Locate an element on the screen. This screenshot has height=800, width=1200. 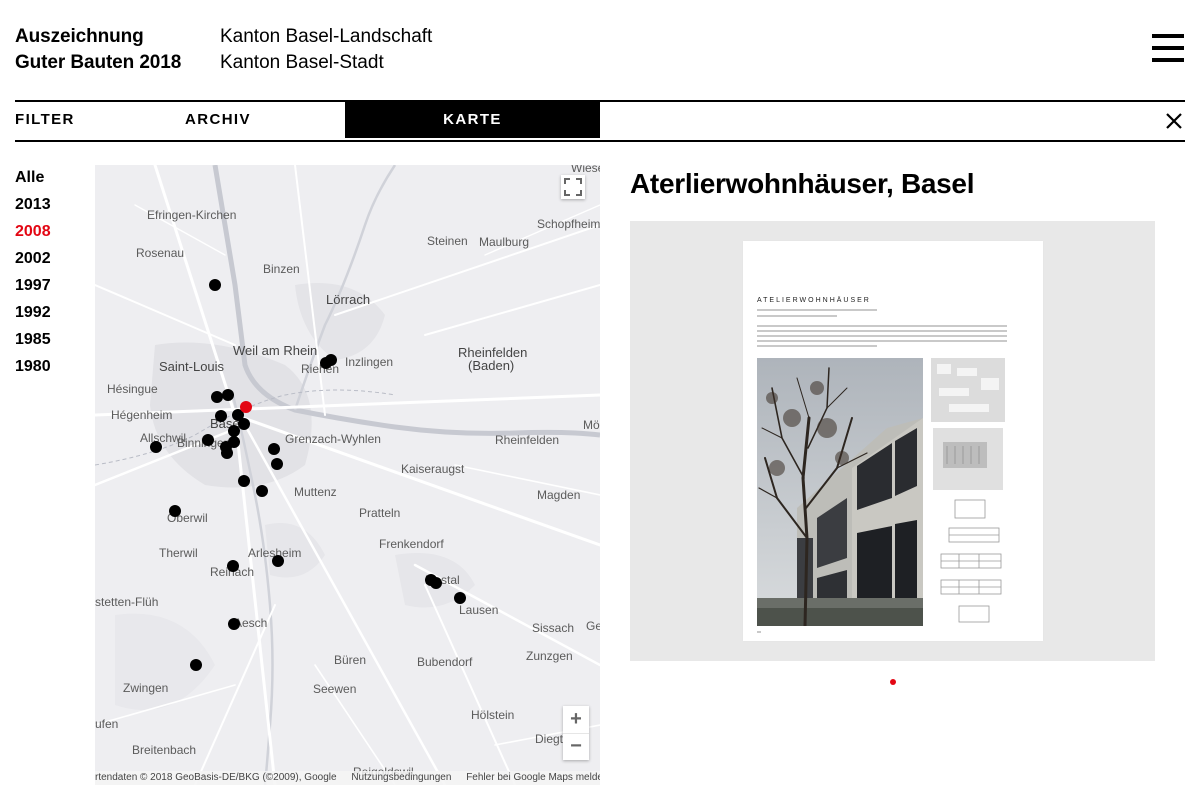
map-label: Binzen is located at coordinates (281, 269).